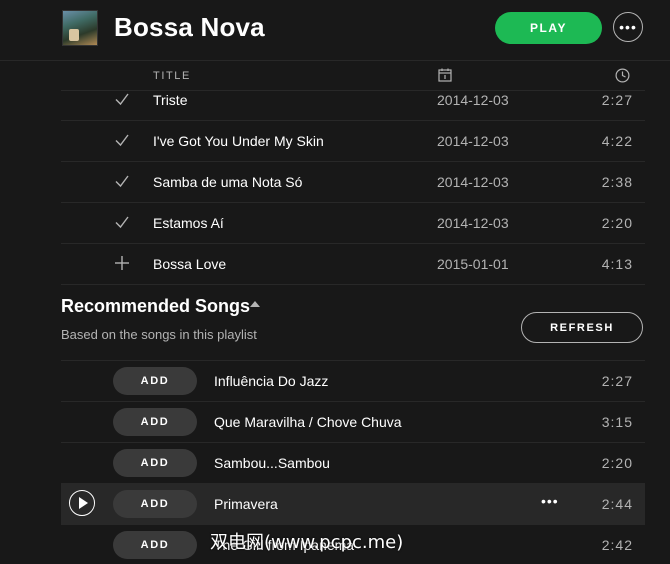 The width and height of the screenshot is (670, 564). Describe the element at coordinates (617, 545) in the screenshot. I see `song-duration: 2:42` at that location.